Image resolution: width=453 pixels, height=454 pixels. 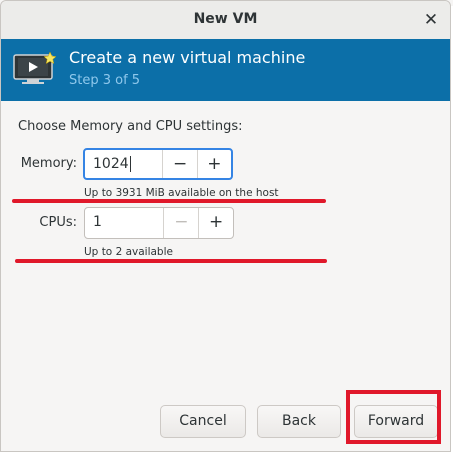 I want to click on cpus-hint: Up to 2 available, so click(x=128, y=252).